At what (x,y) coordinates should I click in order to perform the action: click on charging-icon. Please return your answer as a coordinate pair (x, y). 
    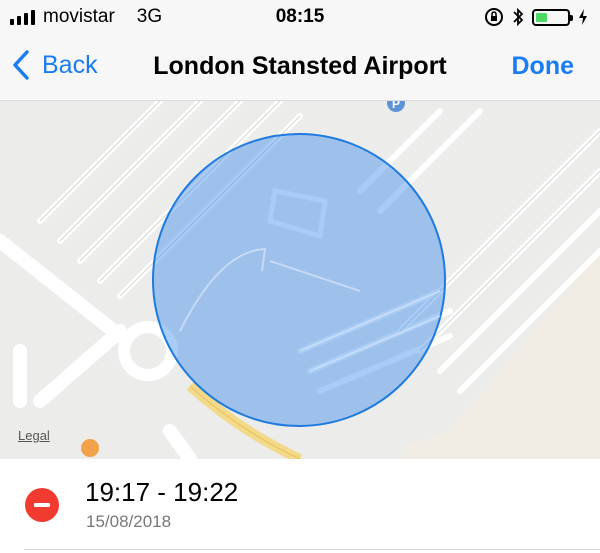
    Looking at the image, I should click on (583, 17).